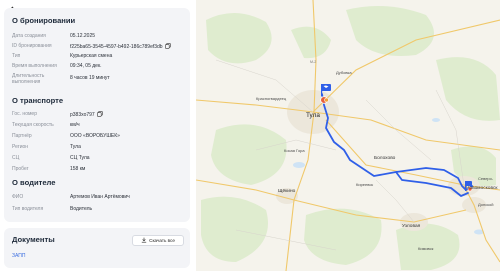 This screenshot has height=271, width=500. Describe the element at coordinates (75, 125) in the screenshot. I see `row-value: км/ч` at that location.